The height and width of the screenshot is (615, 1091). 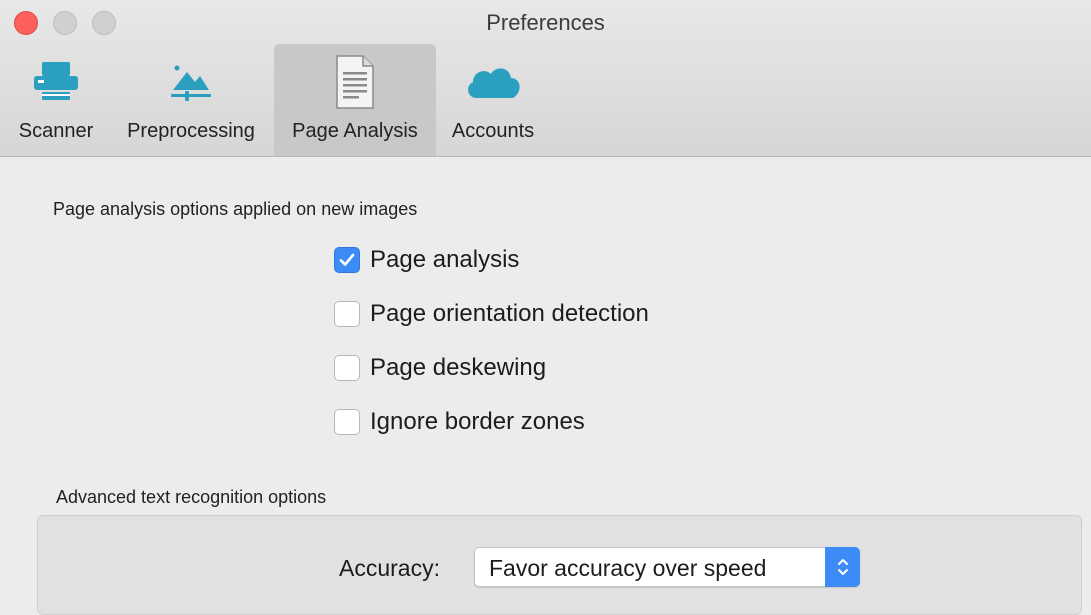 I want to click on option-page-analysis: Page analysis, so click(x=426, y=260).